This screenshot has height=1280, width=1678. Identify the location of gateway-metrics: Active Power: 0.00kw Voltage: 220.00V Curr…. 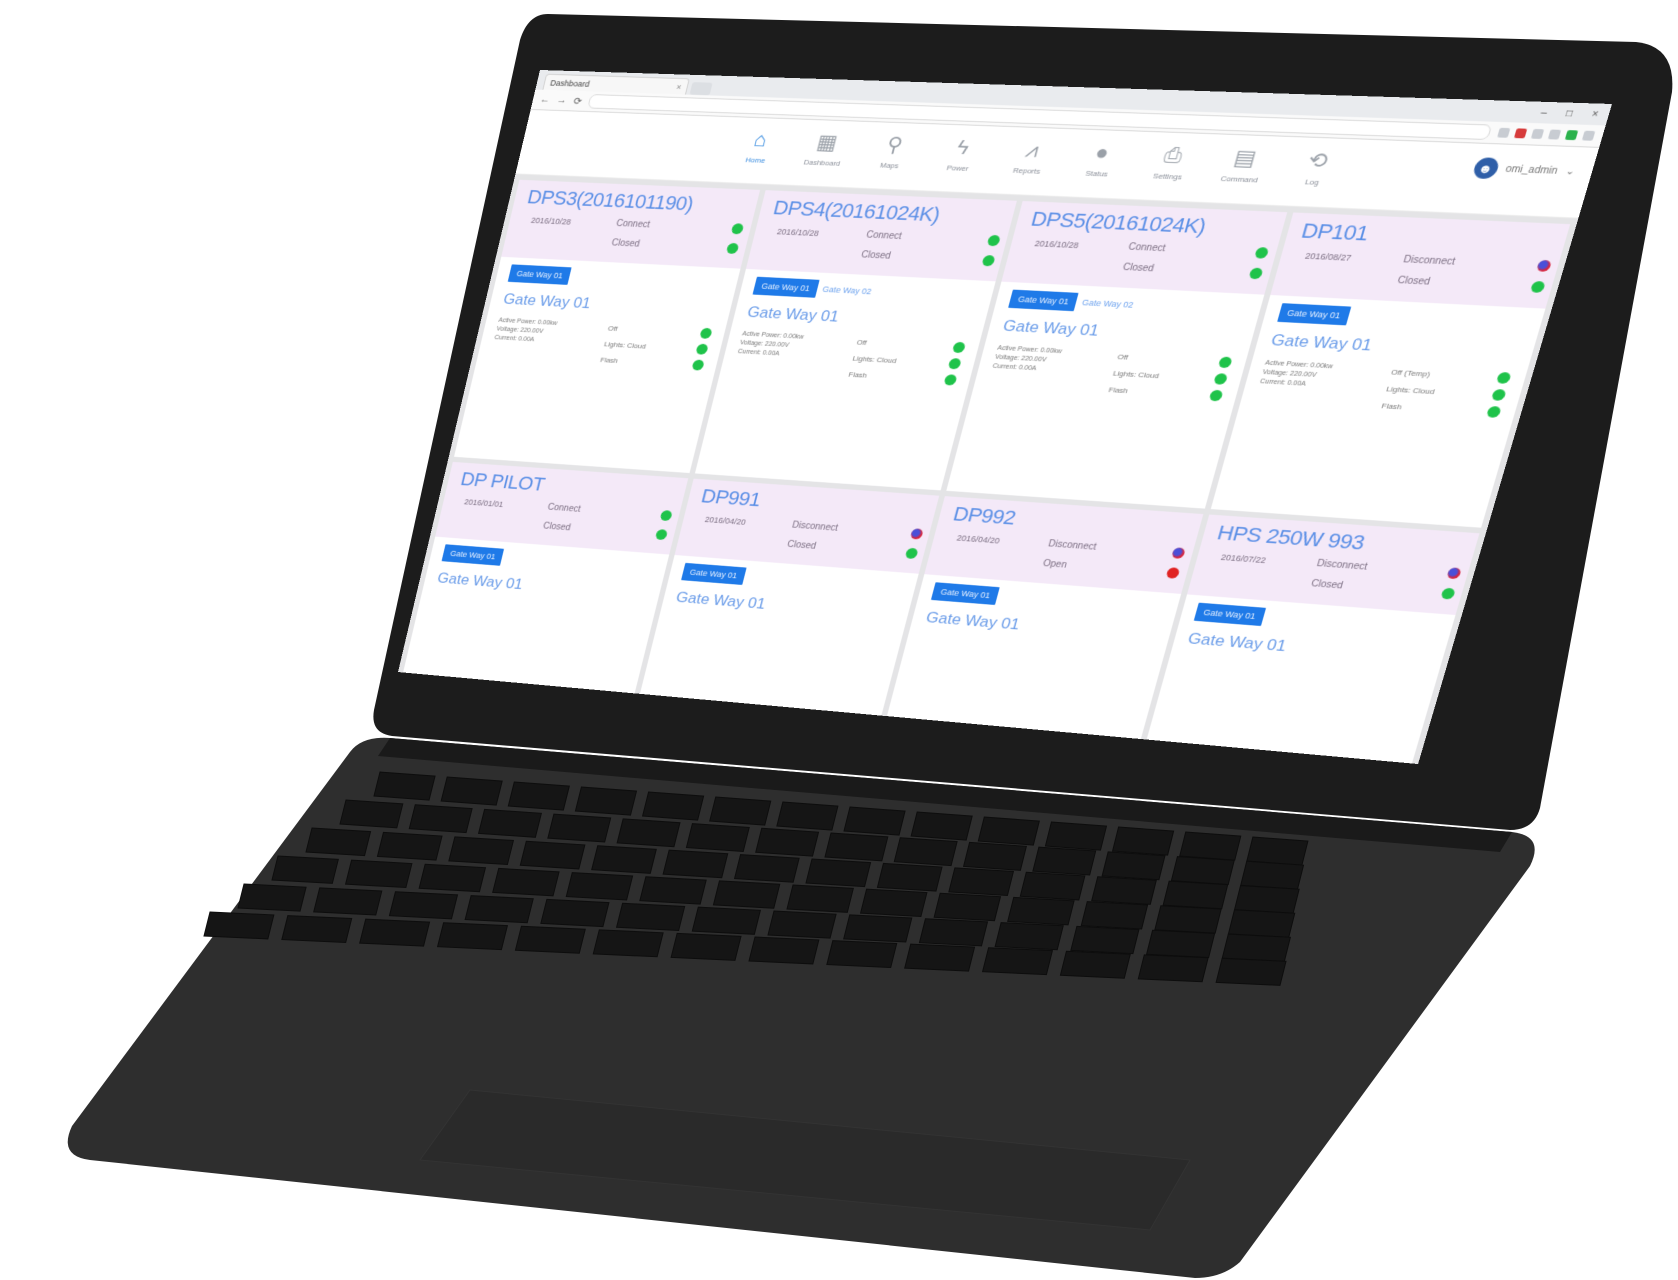
(850, 358).